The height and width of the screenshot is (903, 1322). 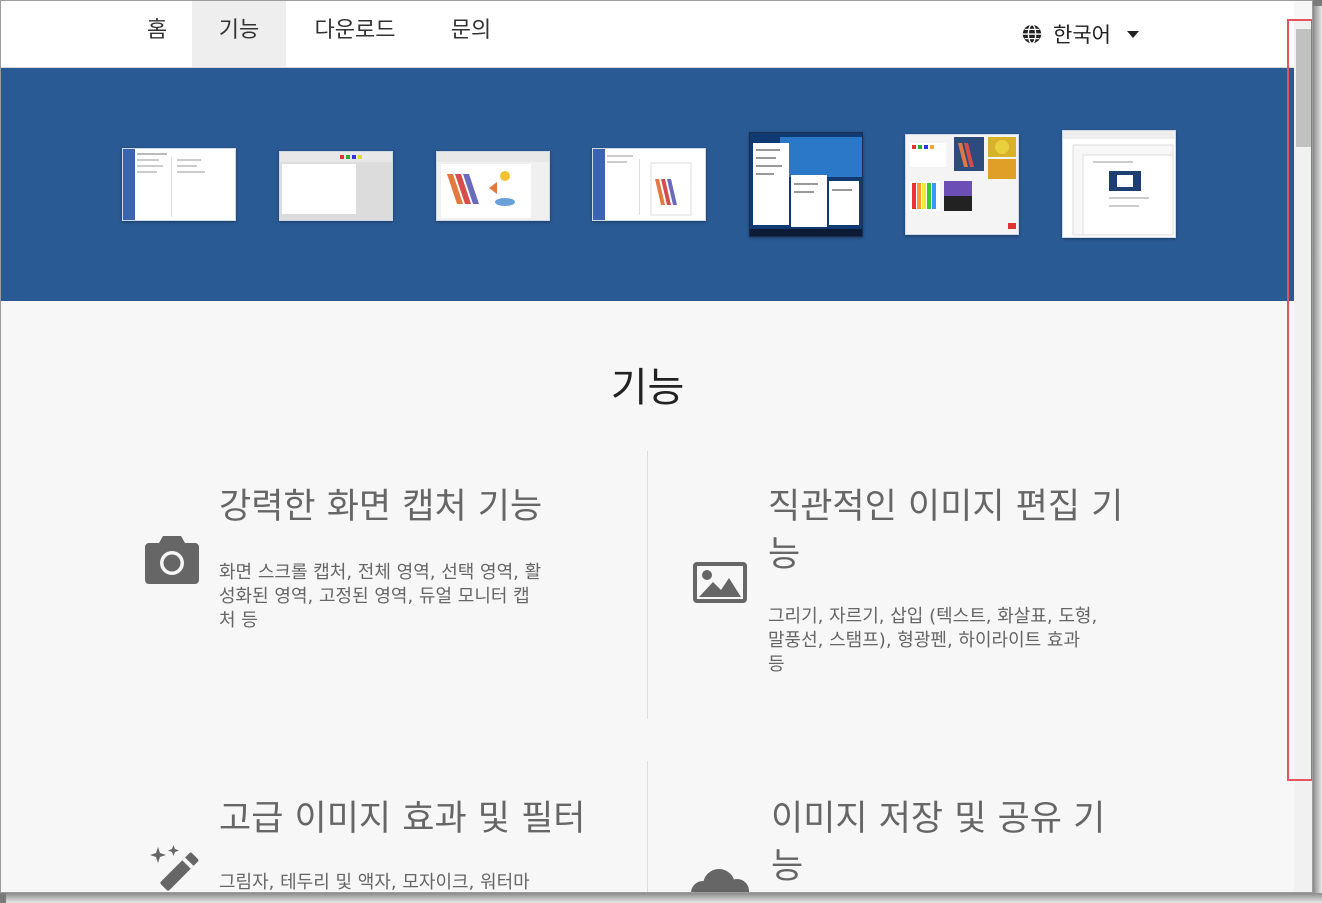 I want to click on chevron-down-icon, so click(x=1132, y=34).